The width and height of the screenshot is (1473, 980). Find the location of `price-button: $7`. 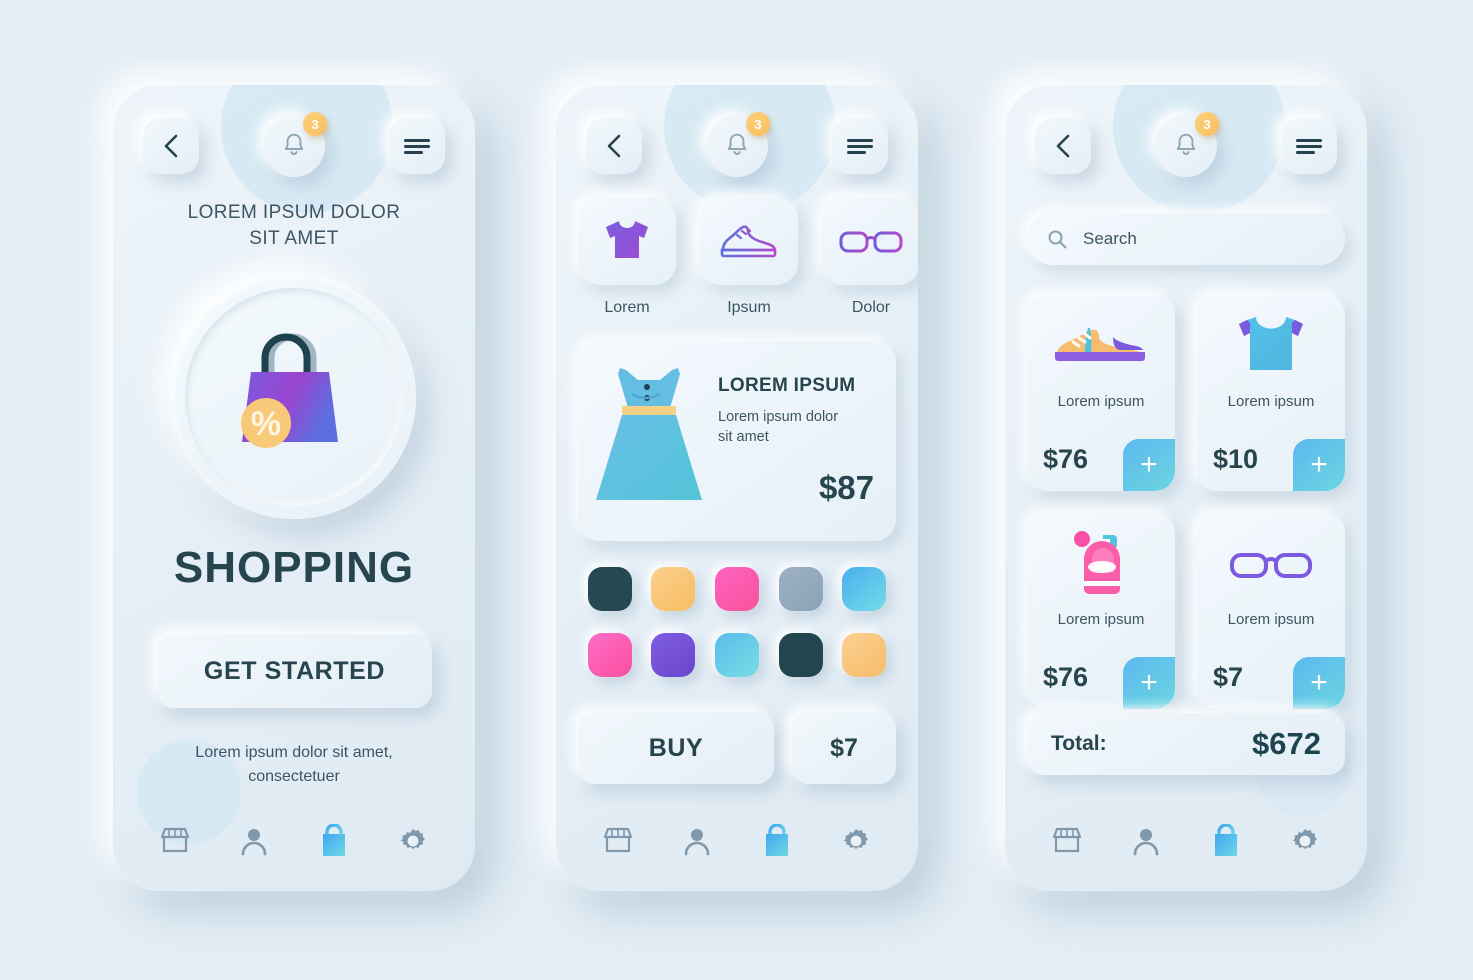

price-button: $7 is located at coordinates (844, 748).